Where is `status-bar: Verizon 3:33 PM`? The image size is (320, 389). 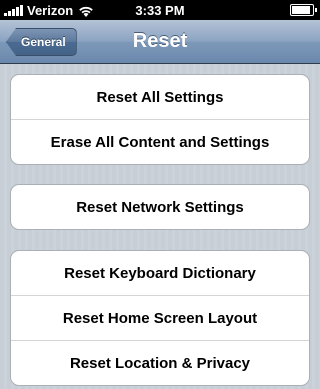
status-bar: Verizon 3:33 PM is located at coordinates (160, 10).